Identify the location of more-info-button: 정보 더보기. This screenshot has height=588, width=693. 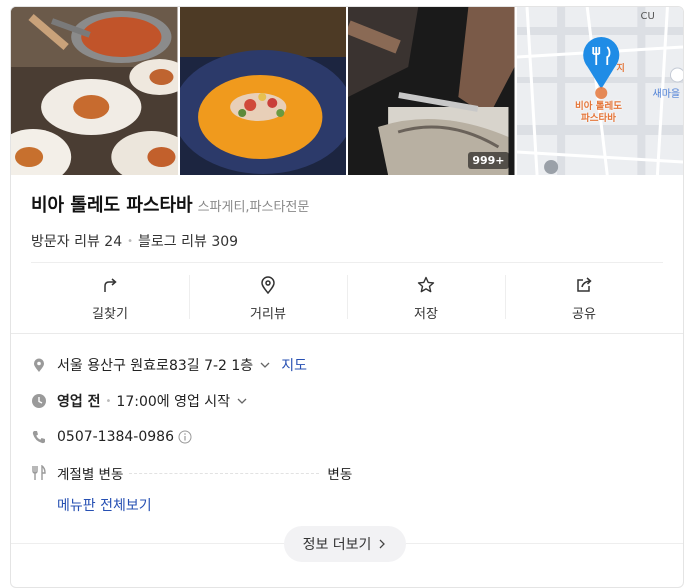
(345, 544).